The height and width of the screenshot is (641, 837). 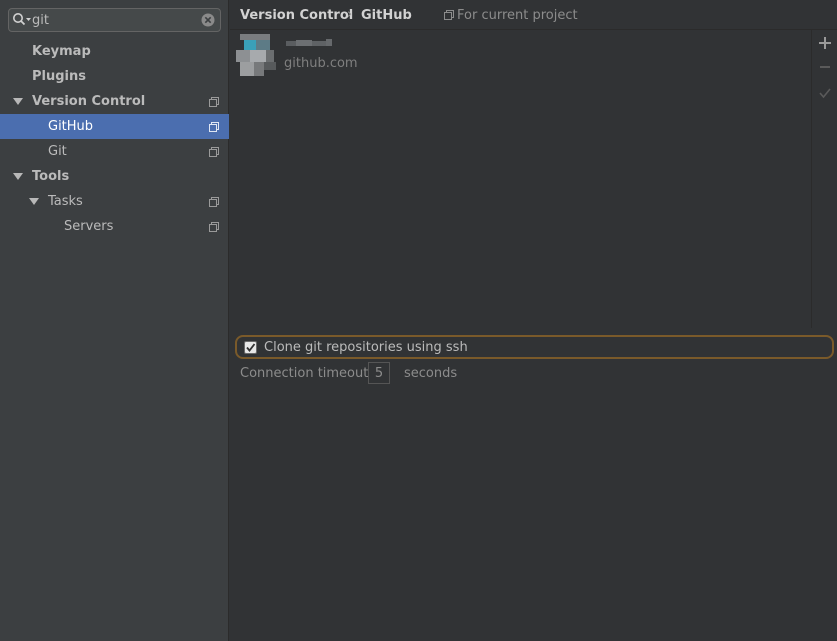 I want to click on tree-item-label: Plugins, so click(x=59, y=76).